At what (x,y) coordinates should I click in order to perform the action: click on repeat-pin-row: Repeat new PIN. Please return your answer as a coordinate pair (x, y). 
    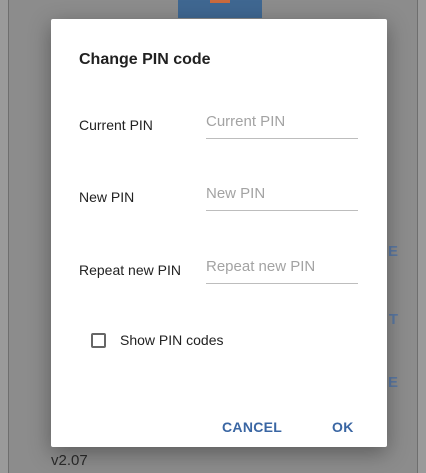
    Looking at the image, I should click on (219, 264).